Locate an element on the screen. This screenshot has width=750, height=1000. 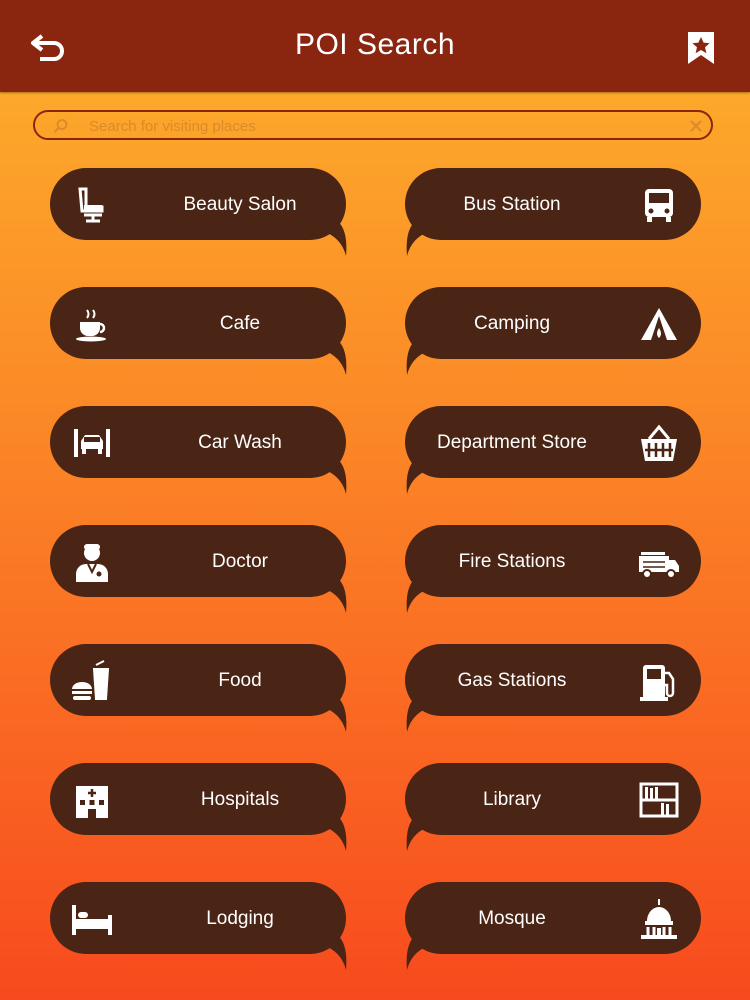
category-label: Food is located at coordinates (240, 680).